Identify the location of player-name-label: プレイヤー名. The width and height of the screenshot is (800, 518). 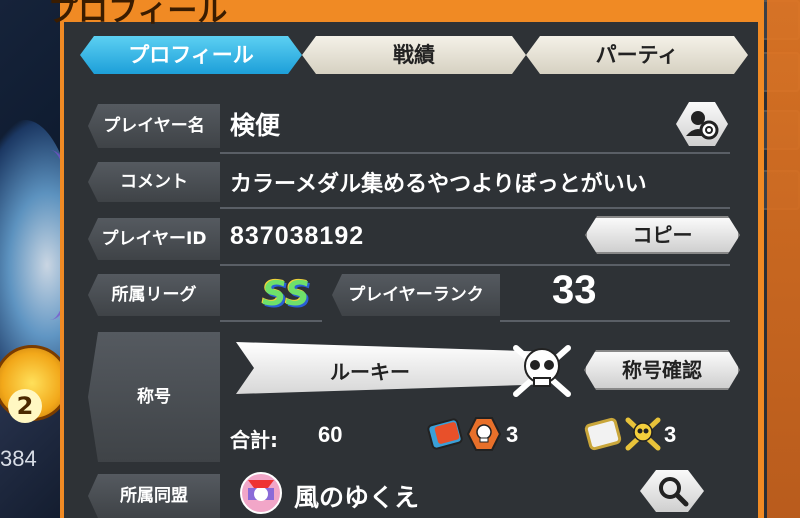
(154, 126).